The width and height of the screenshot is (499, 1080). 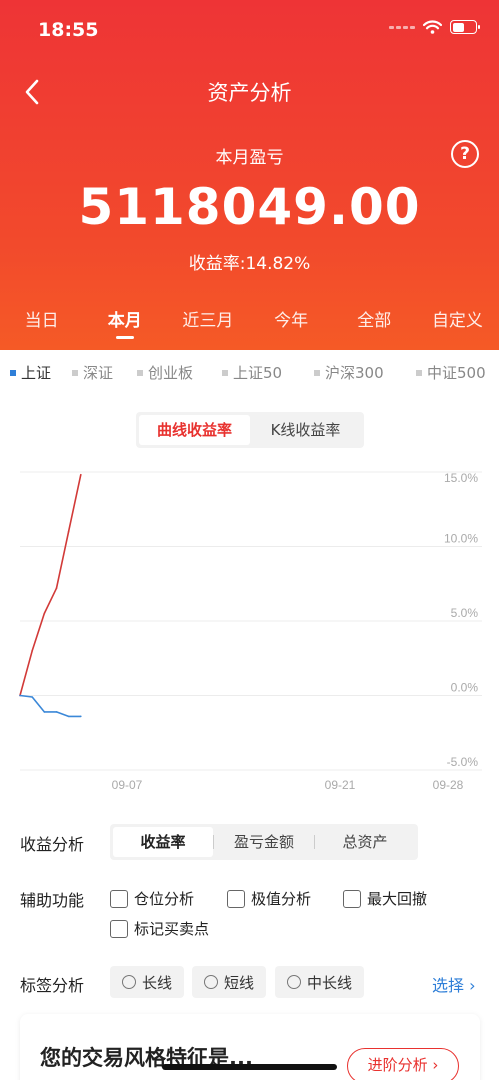 I want to click on y-tick-label: 5.0%, so click(x=465, y=613).